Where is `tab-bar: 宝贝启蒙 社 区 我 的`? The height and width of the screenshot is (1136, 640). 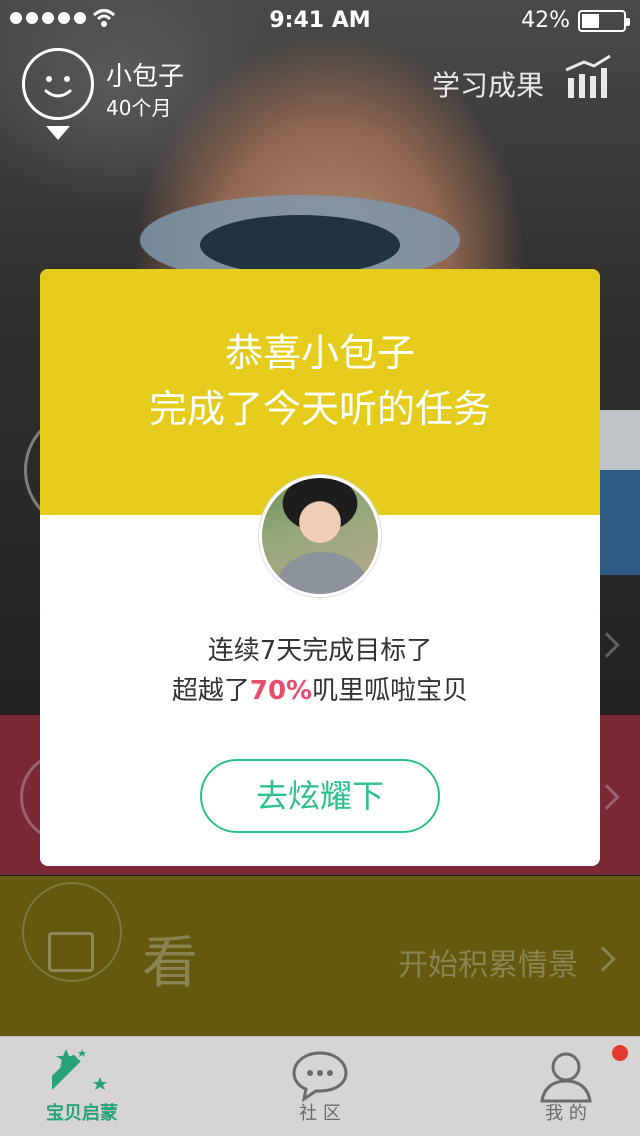 tab-bar: 宝贝启蒙 社 区 我 的 is located at coordinates (320, 1086).